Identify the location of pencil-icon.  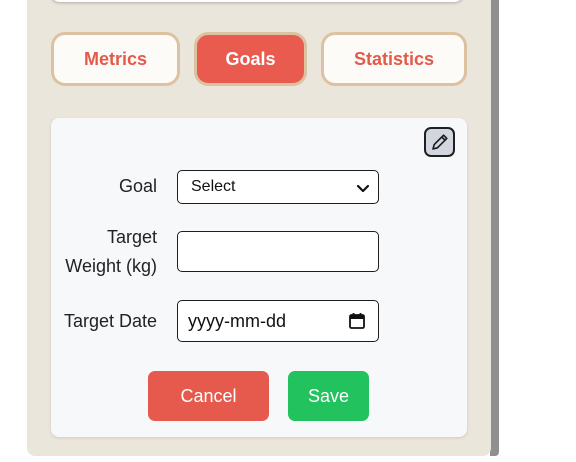
(439, 142).